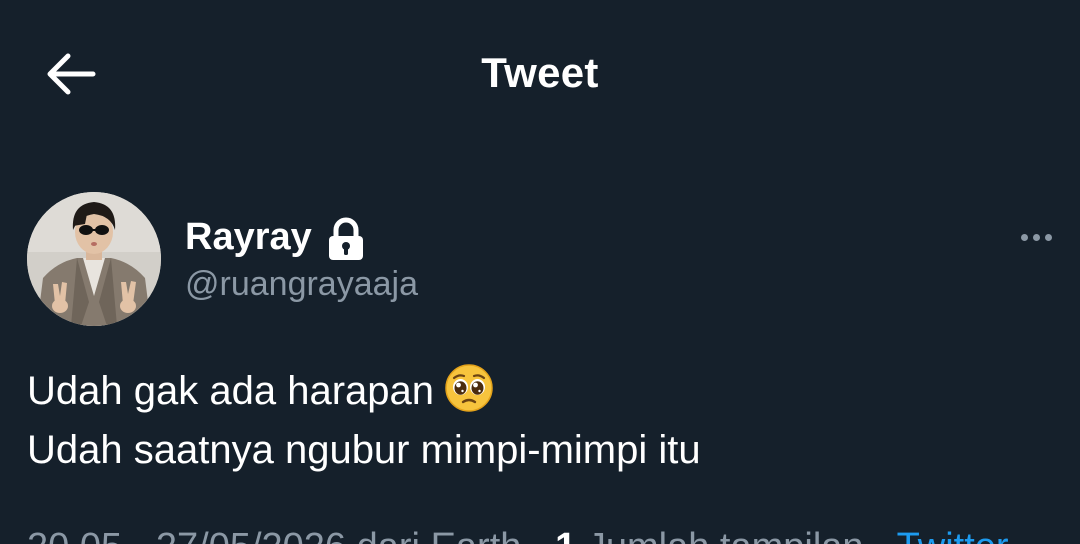 This screenshot has height=544, width=1080. What do you see at coordinates (476, 535) in the screenshot?
I see `tweet-source: Earth` at bounding box center [476, 535].